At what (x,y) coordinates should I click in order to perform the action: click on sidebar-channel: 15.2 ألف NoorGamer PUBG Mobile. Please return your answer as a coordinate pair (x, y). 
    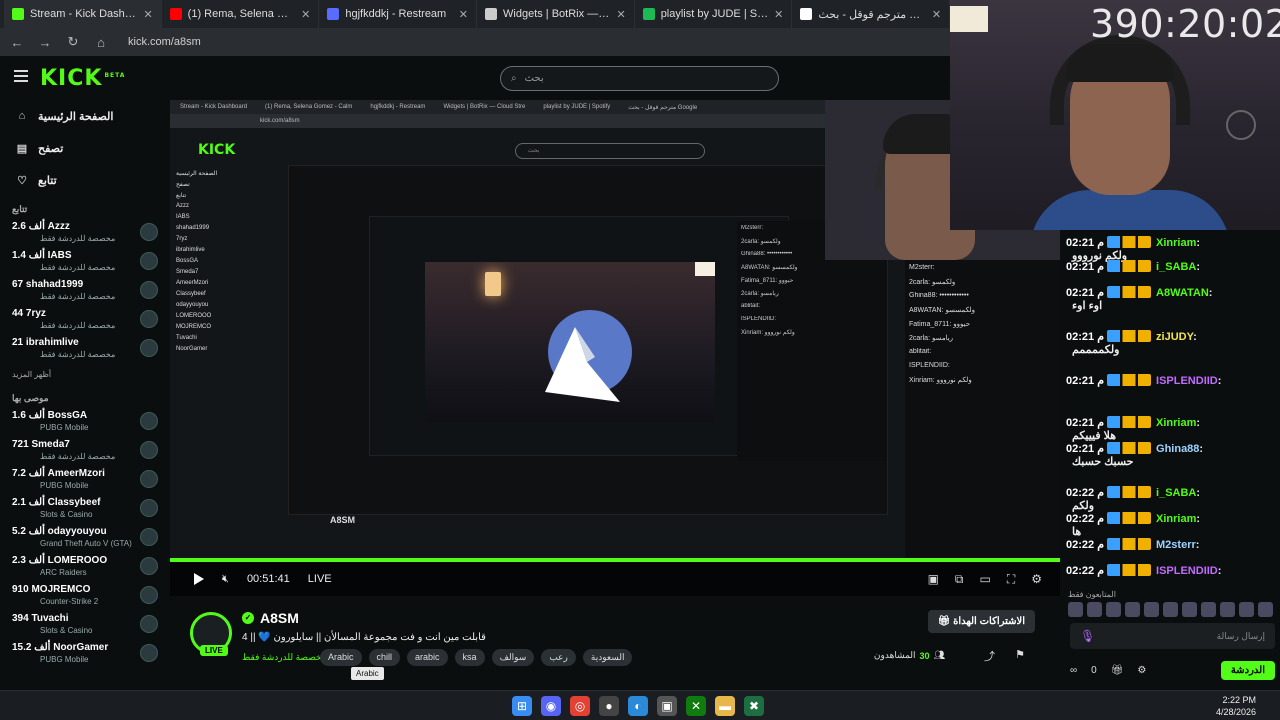
    Looking at the image, I should click on (85, 654).